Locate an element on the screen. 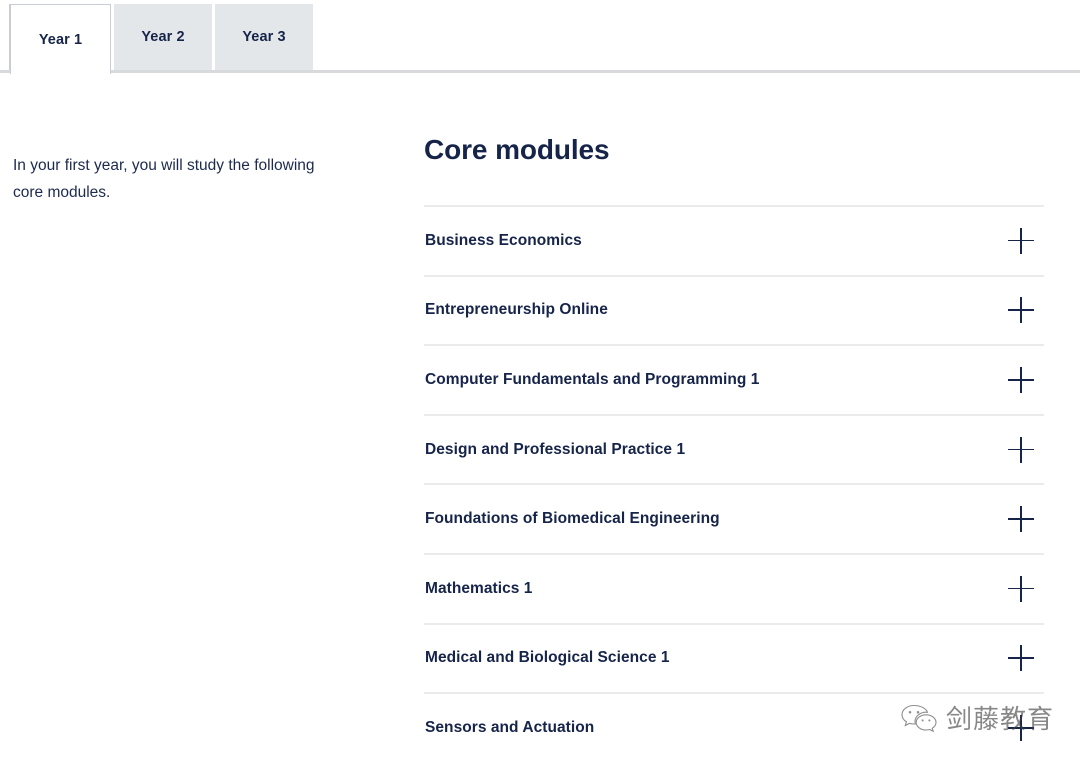  module-title: Computer Fundamentals and Programming 1 is located at coordinates (592, 379).